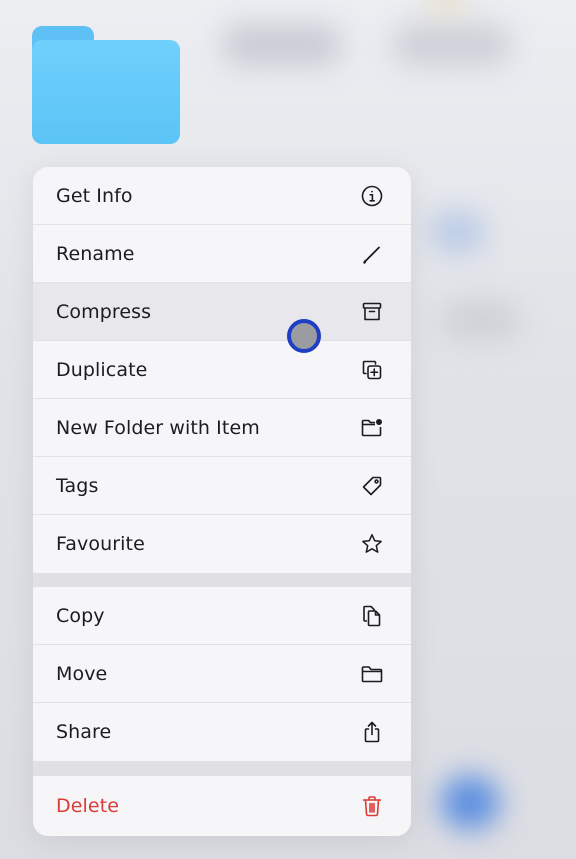 This screenshot has height=859, width=576. What do you see at coordinates (158, 427) in the screenshot?
I see `menu-item-label: New Folder with Item` at bounding box center [158, 427].